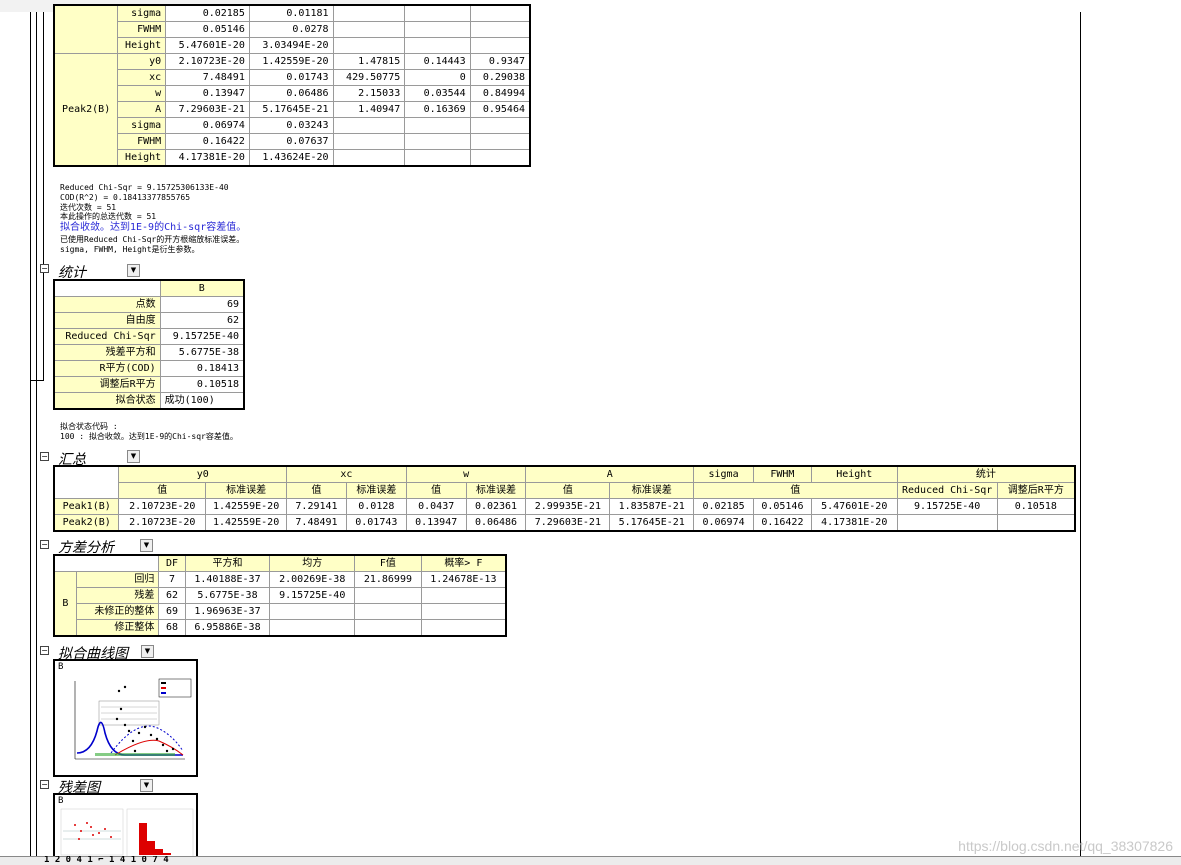  Describe the element at coordinates (133, 270) in the screenshot. I see `stats-dropdown-icon: ▼` at that location.